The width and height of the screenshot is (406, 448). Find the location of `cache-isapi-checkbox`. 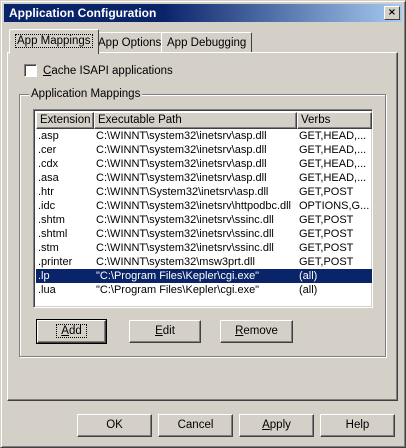

cache-isapi-checkbox is located at coordinates (30, 70).